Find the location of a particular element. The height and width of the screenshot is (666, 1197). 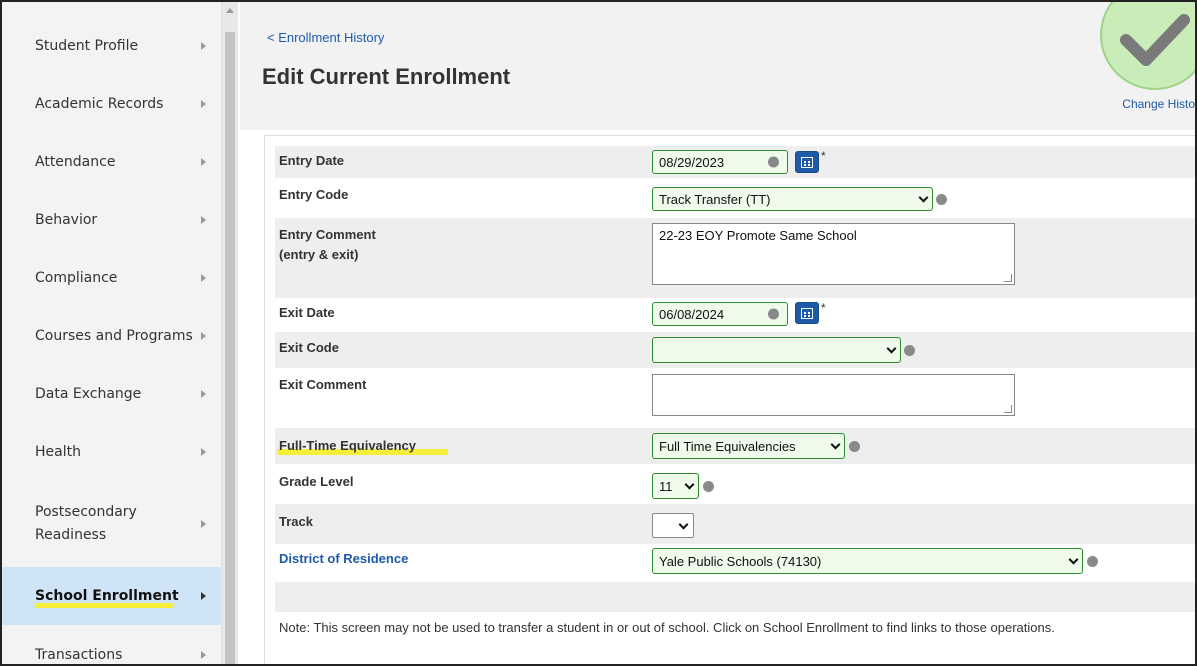

grade-level-label: Grade Level is located at coordinates (316, 481).